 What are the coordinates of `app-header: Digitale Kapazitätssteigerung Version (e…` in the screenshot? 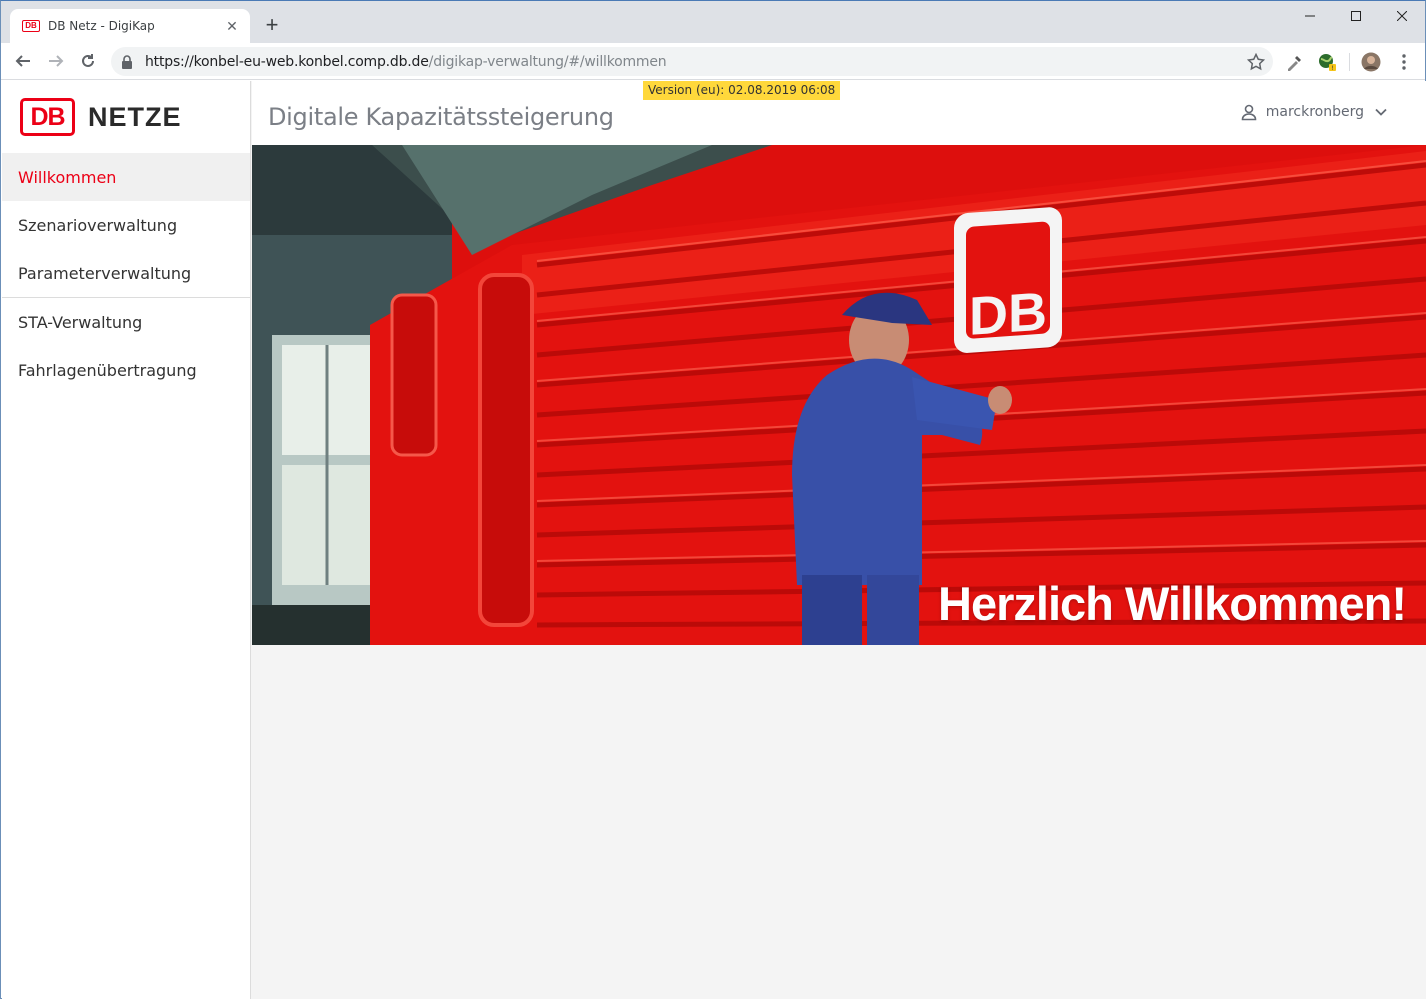 It's located at (839, 113).